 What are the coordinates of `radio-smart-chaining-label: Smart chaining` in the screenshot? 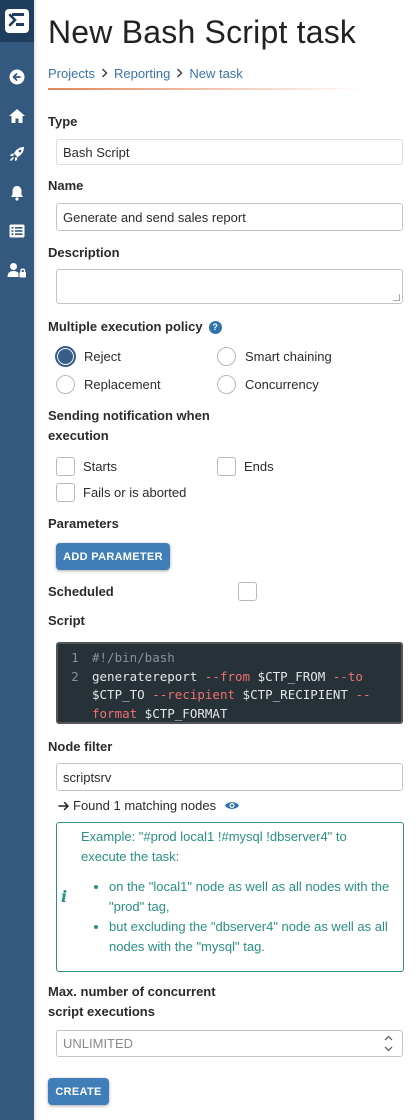 It's located at (288, 356).